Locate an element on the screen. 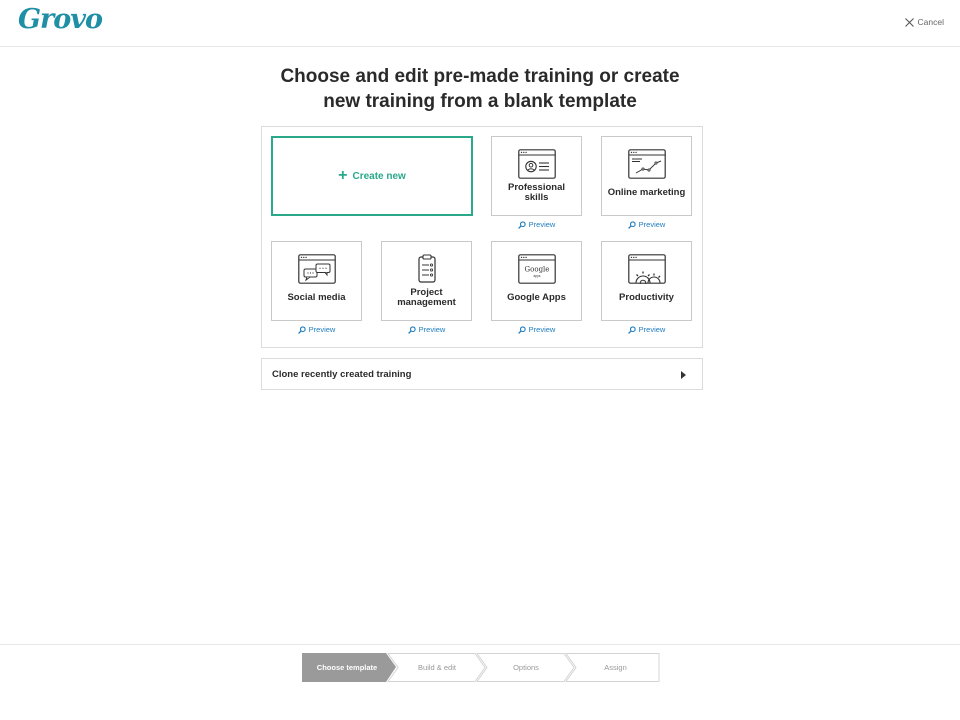  template-tile-project-management: Project management is located at coordinates (426, 281).